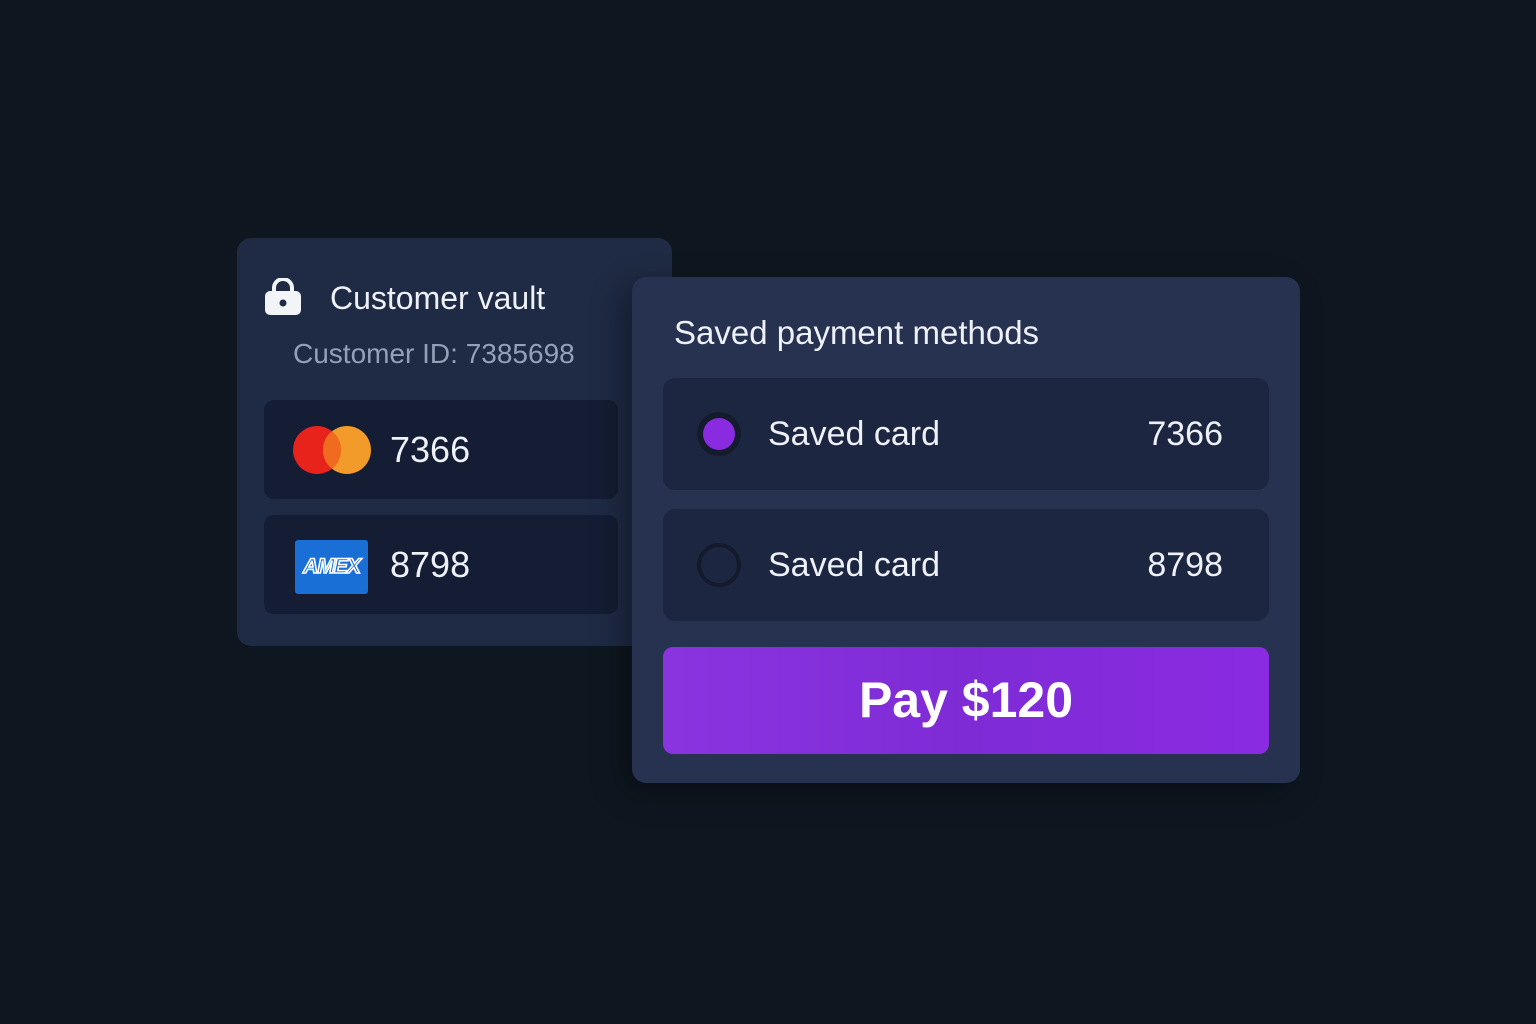  Describe the element at coordinates (857, 332) in the screenshot. I see `panel-title: Saved payment methods` at that location.